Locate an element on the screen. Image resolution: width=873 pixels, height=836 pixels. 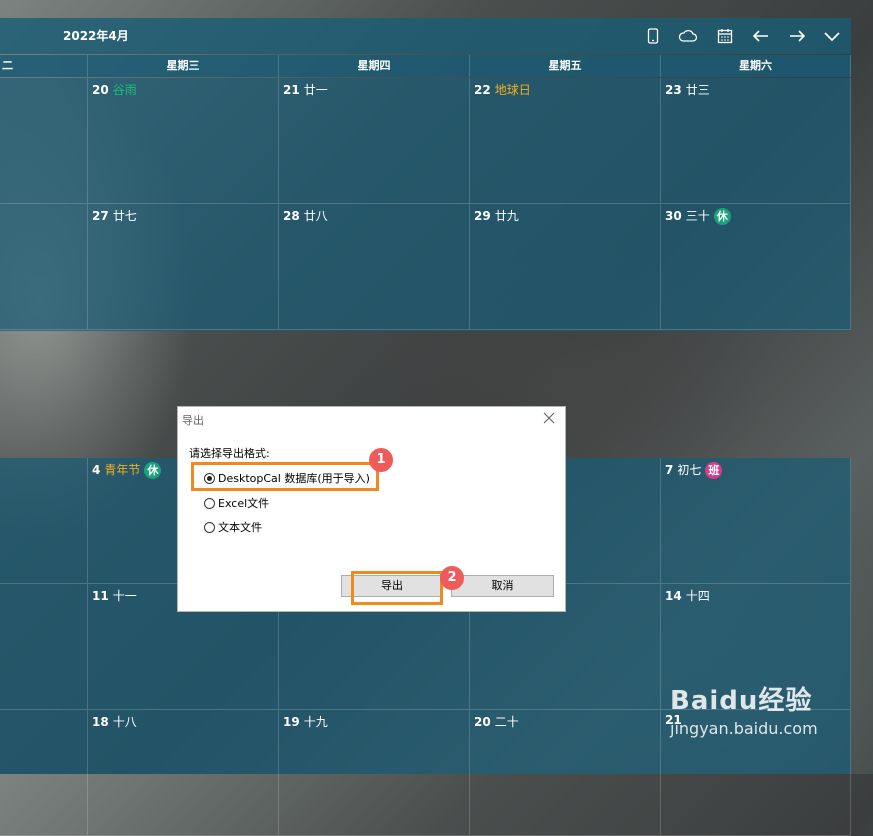
watermark-url: jingyan.baidu.com is located at coordinates (744, 728).